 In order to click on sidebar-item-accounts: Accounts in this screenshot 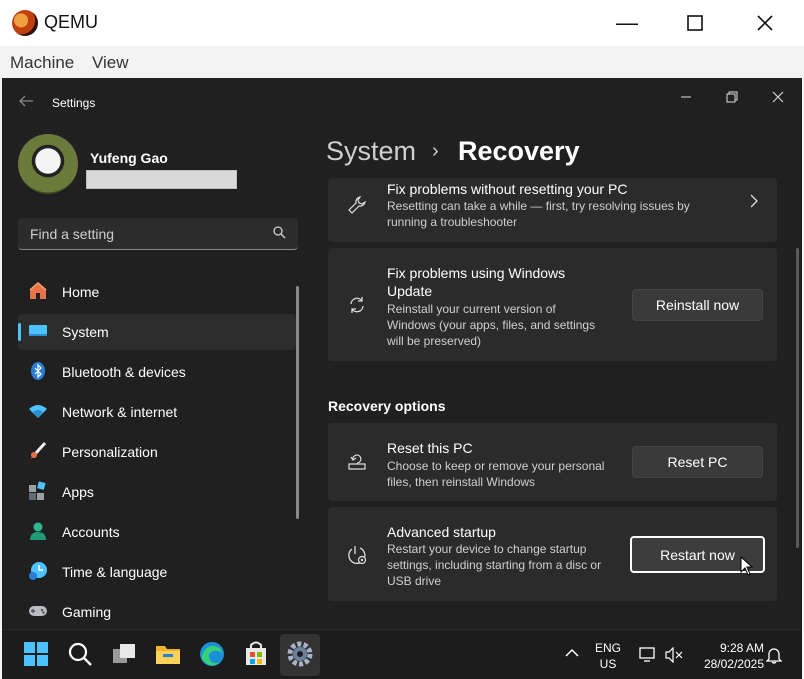, I will do `click(157, 532)`.